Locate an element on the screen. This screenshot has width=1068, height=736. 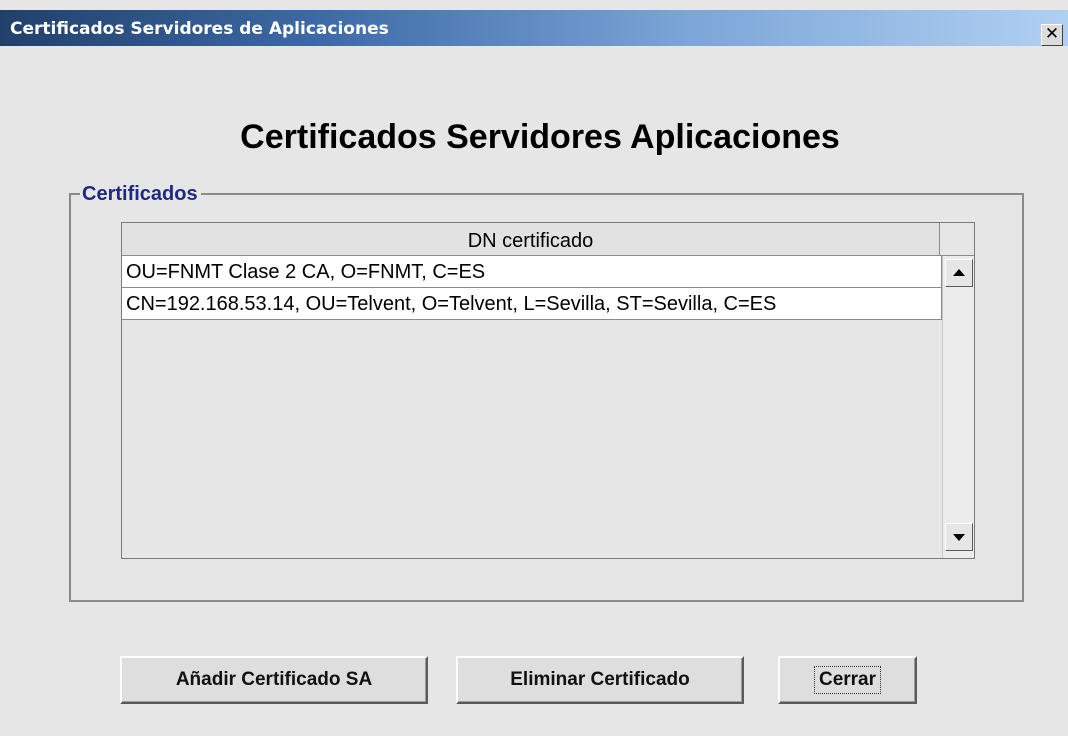
table-header-corner is located at coordinates (957, 239).